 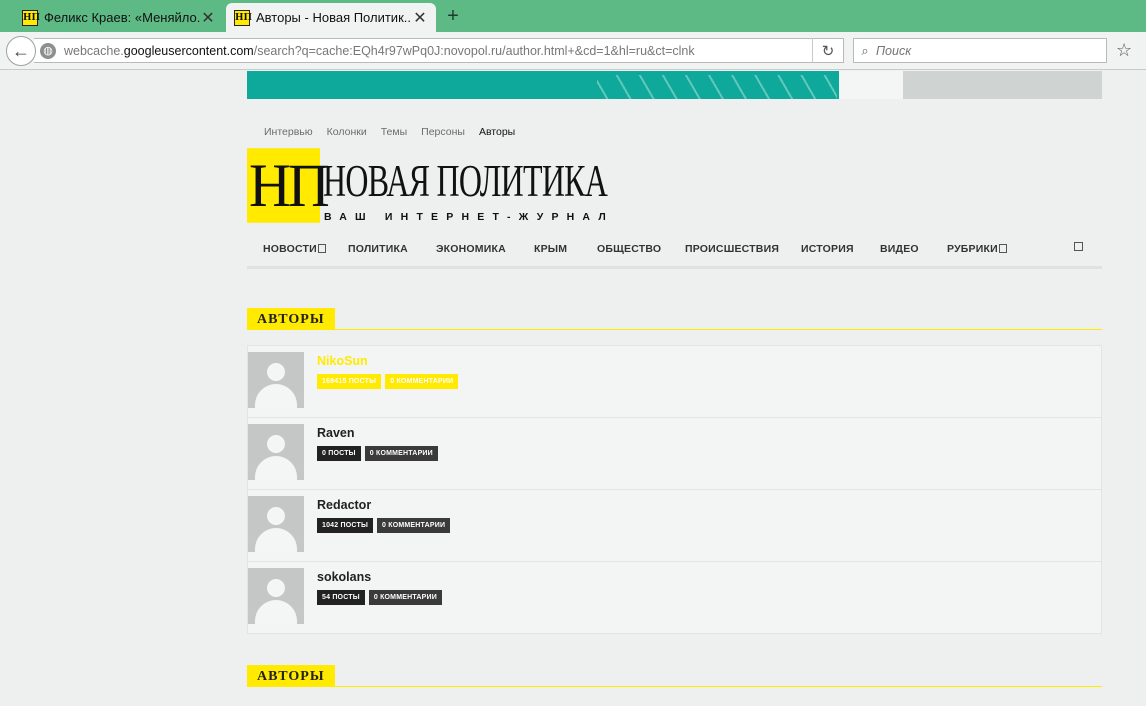 I want to click on url-prefix: webcache., so click(x=94, y=50).